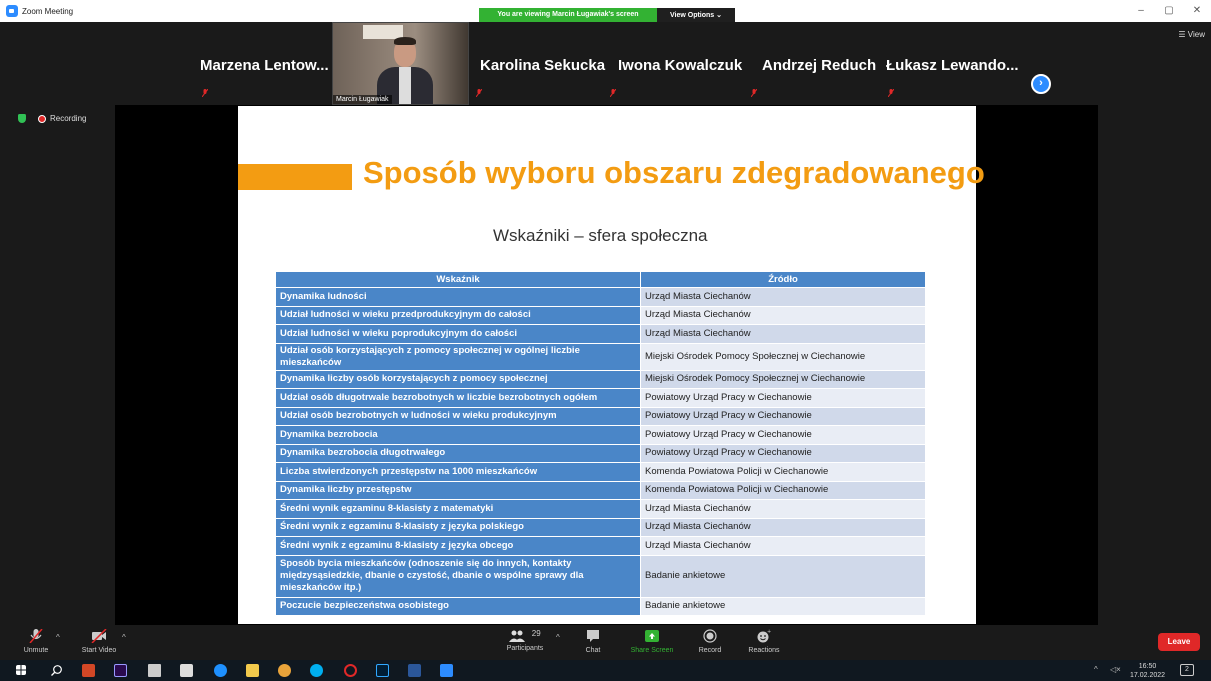  Describe the element at coordinates (120, 670) in the screenshot. I see `premiere-icon` at that location.